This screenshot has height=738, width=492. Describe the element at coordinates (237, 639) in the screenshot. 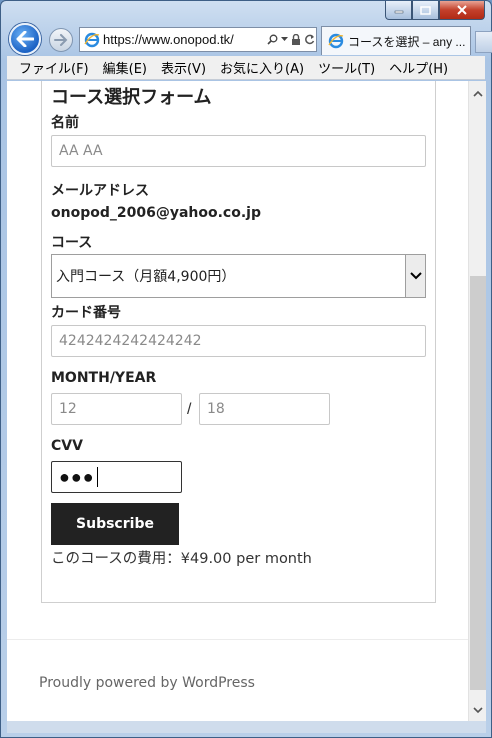

I see `footer-divider` at that location.